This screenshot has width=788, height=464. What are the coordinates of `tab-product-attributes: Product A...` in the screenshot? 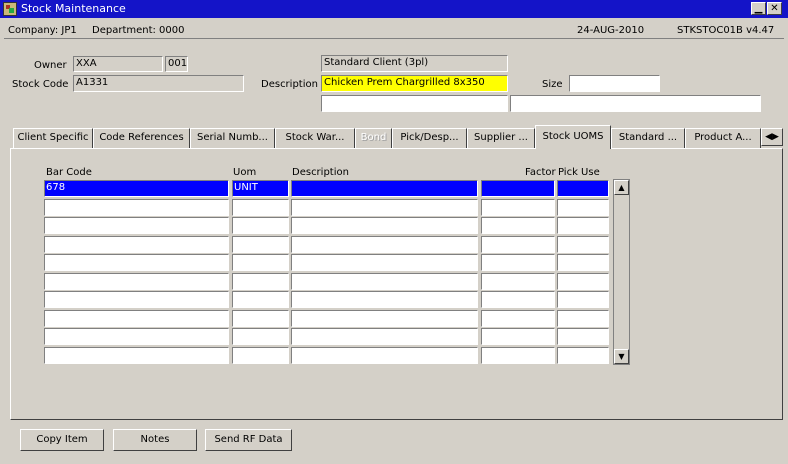 It's located at (723, 138).